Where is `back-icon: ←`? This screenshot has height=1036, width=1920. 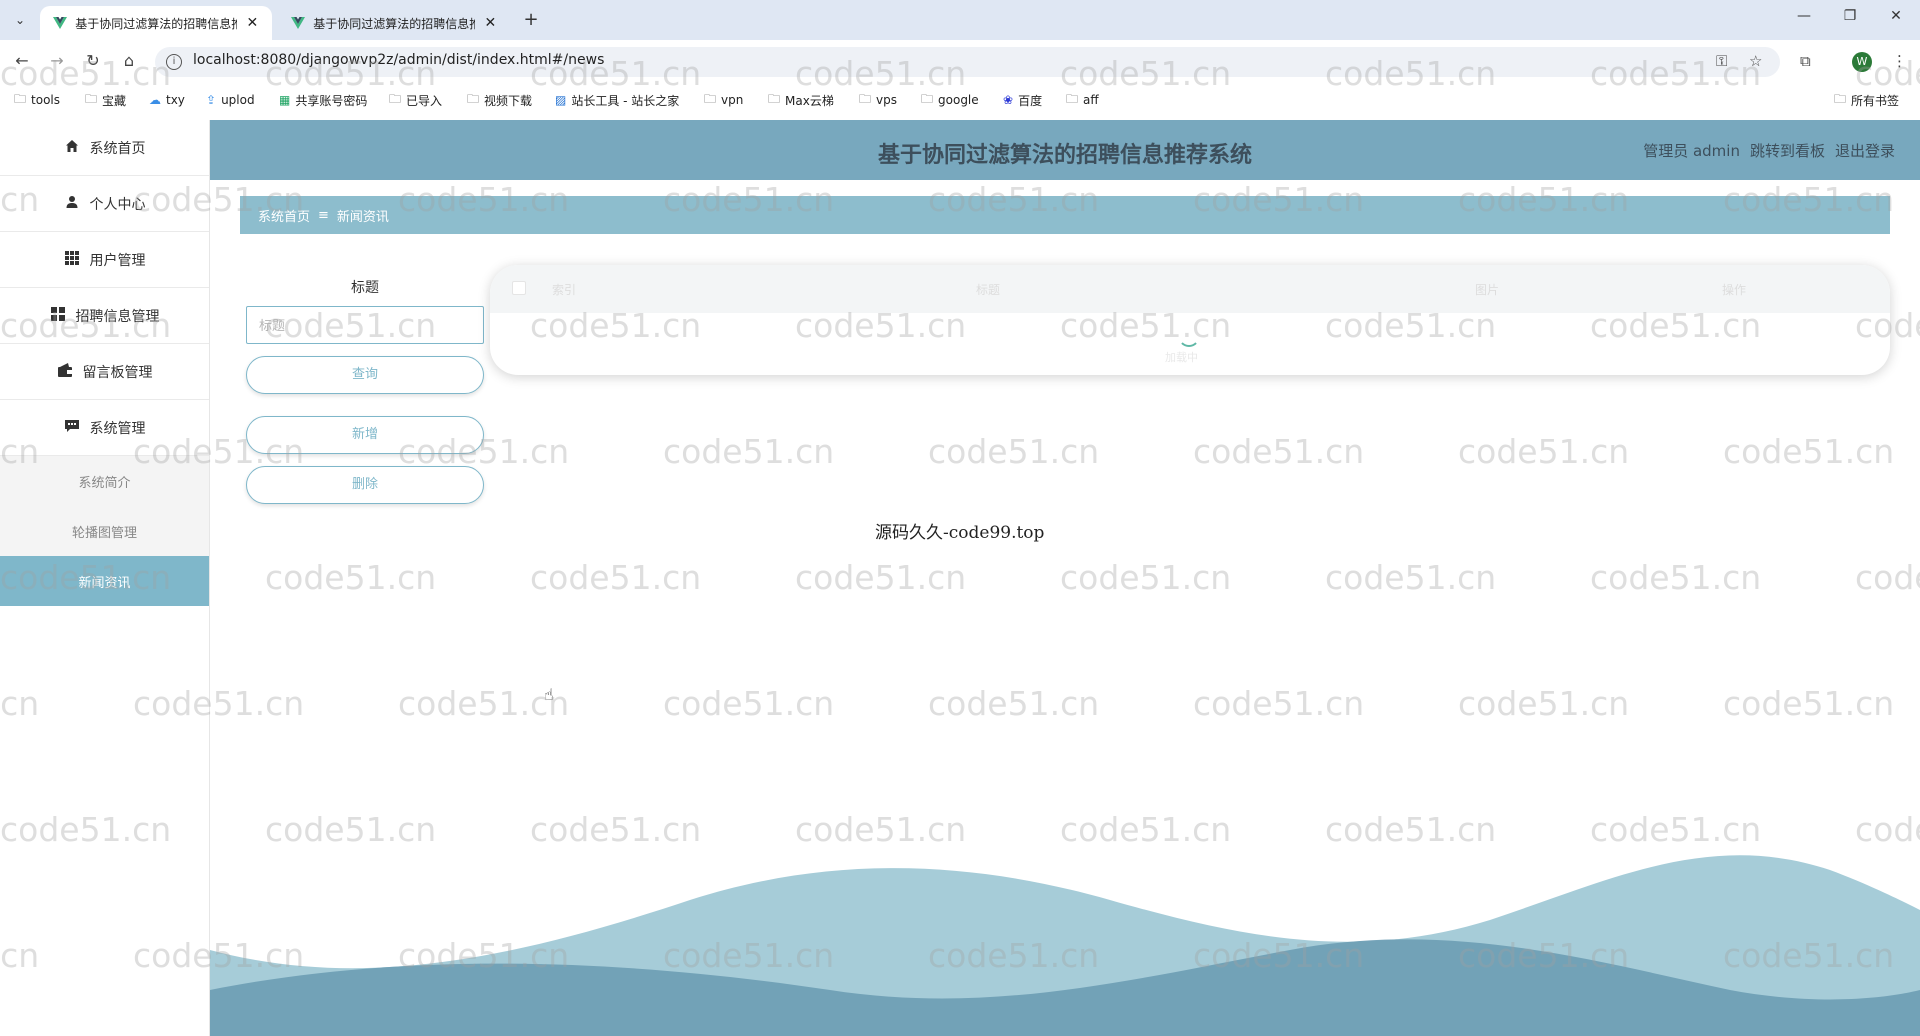 back-icon: ← is located at coordinates (22, 61).